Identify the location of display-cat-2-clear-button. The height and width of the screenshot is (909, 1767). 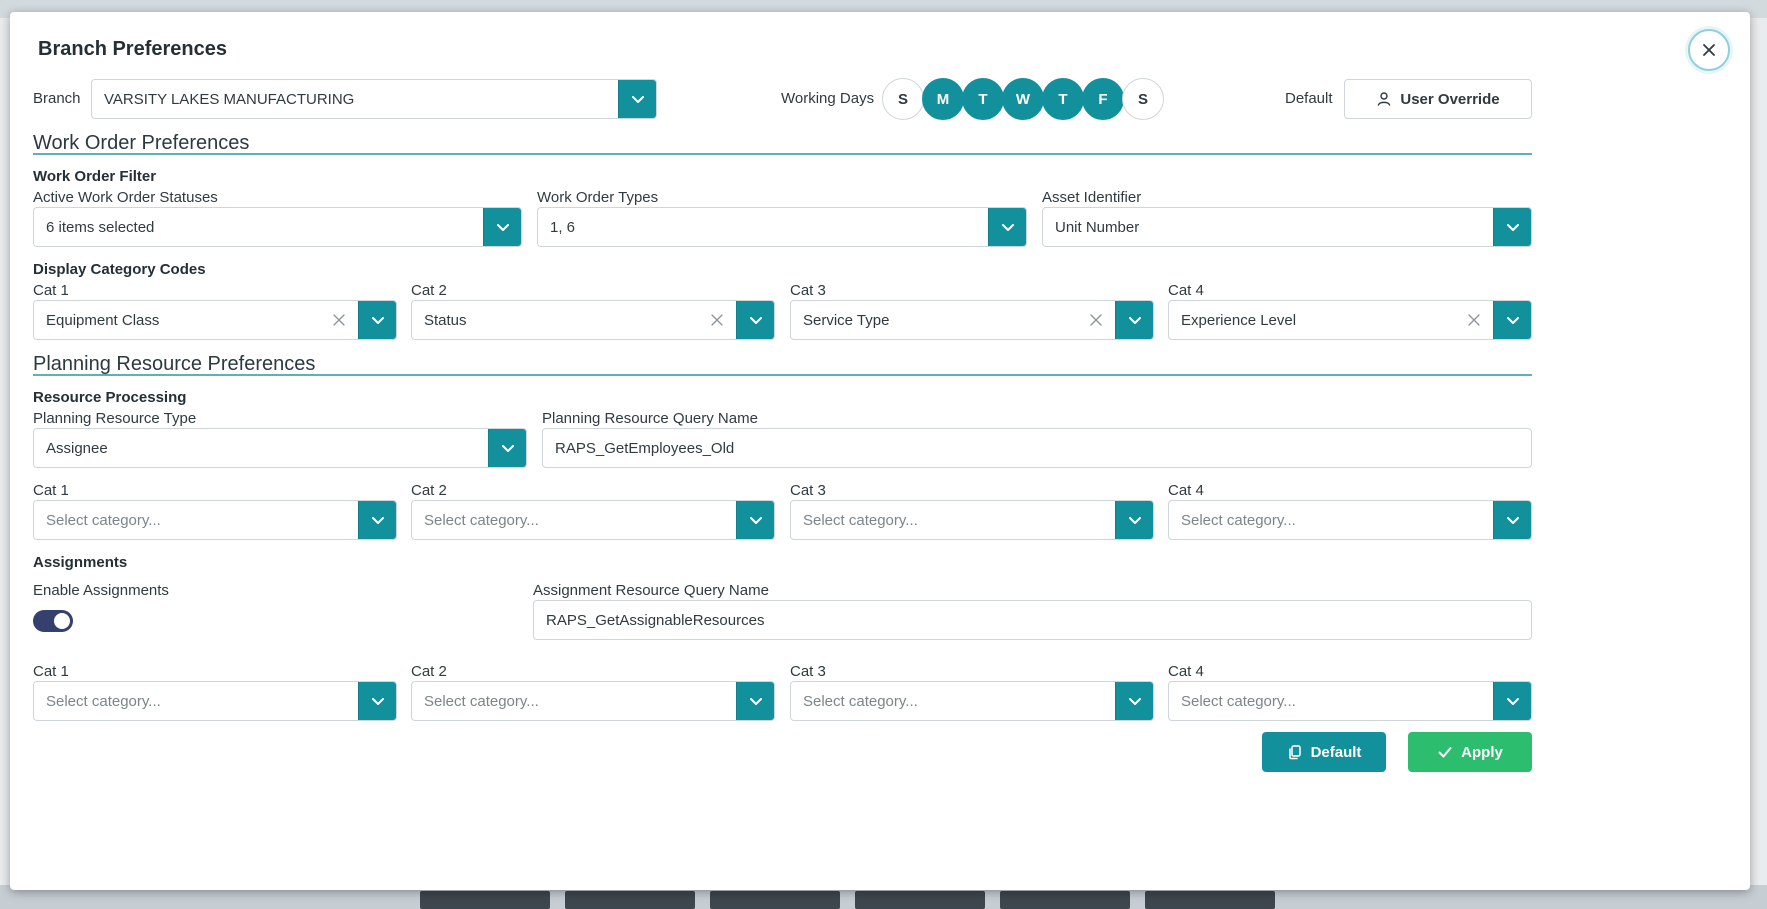
(717, 320).